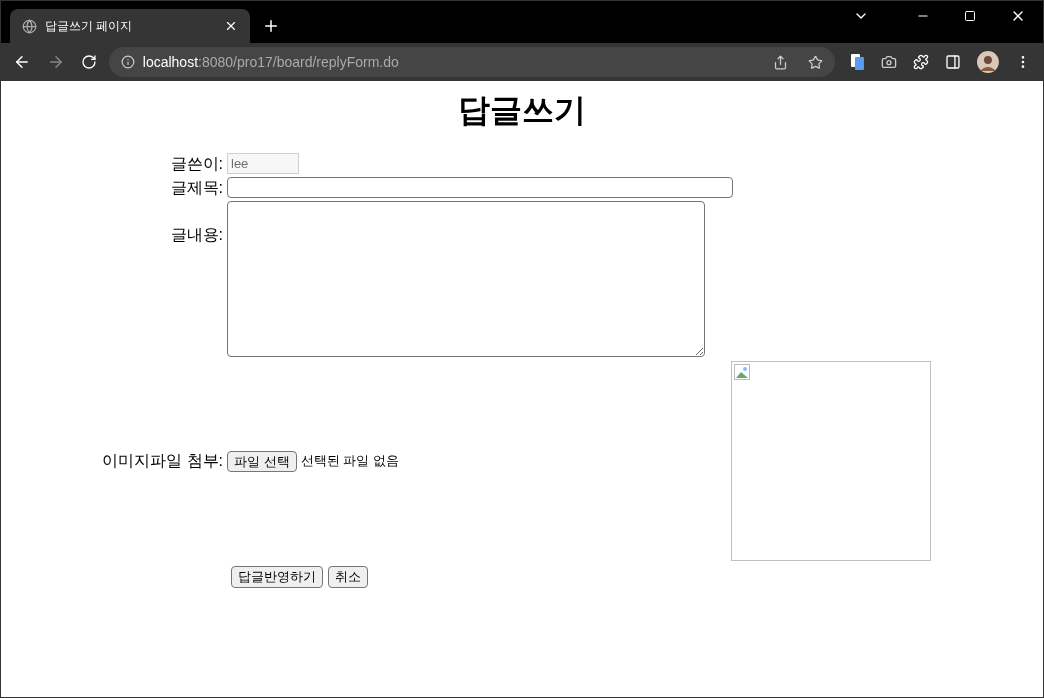 The height and width of the screenshot is (698, 1044). Describe the element at coordinates (127, 62) in the screenshot. I see `info-icon` at that location.